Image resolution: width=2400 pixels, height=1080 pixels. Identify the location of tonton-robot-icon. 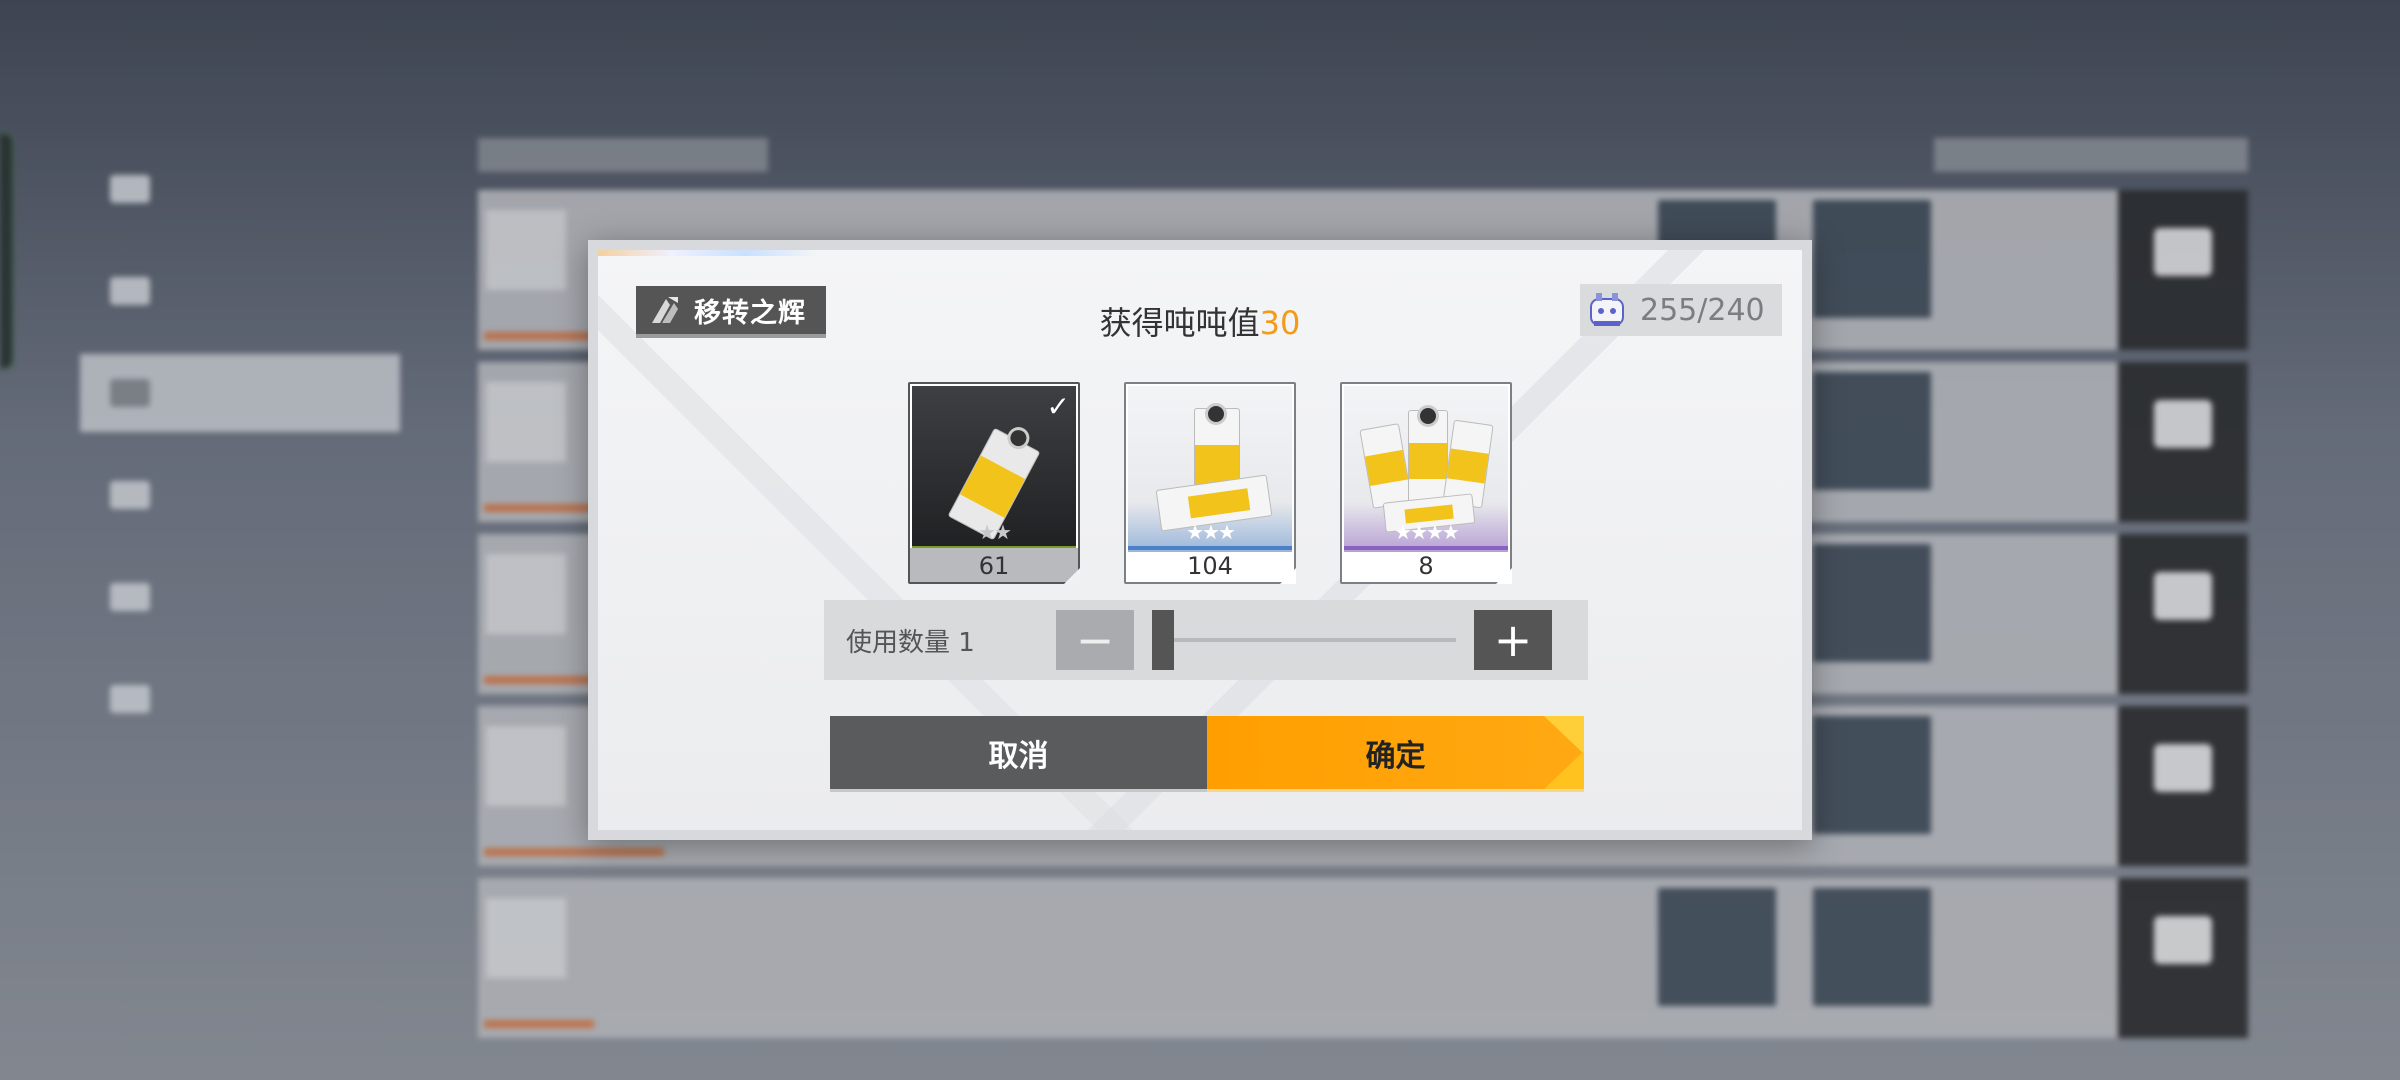
(1607, 310).